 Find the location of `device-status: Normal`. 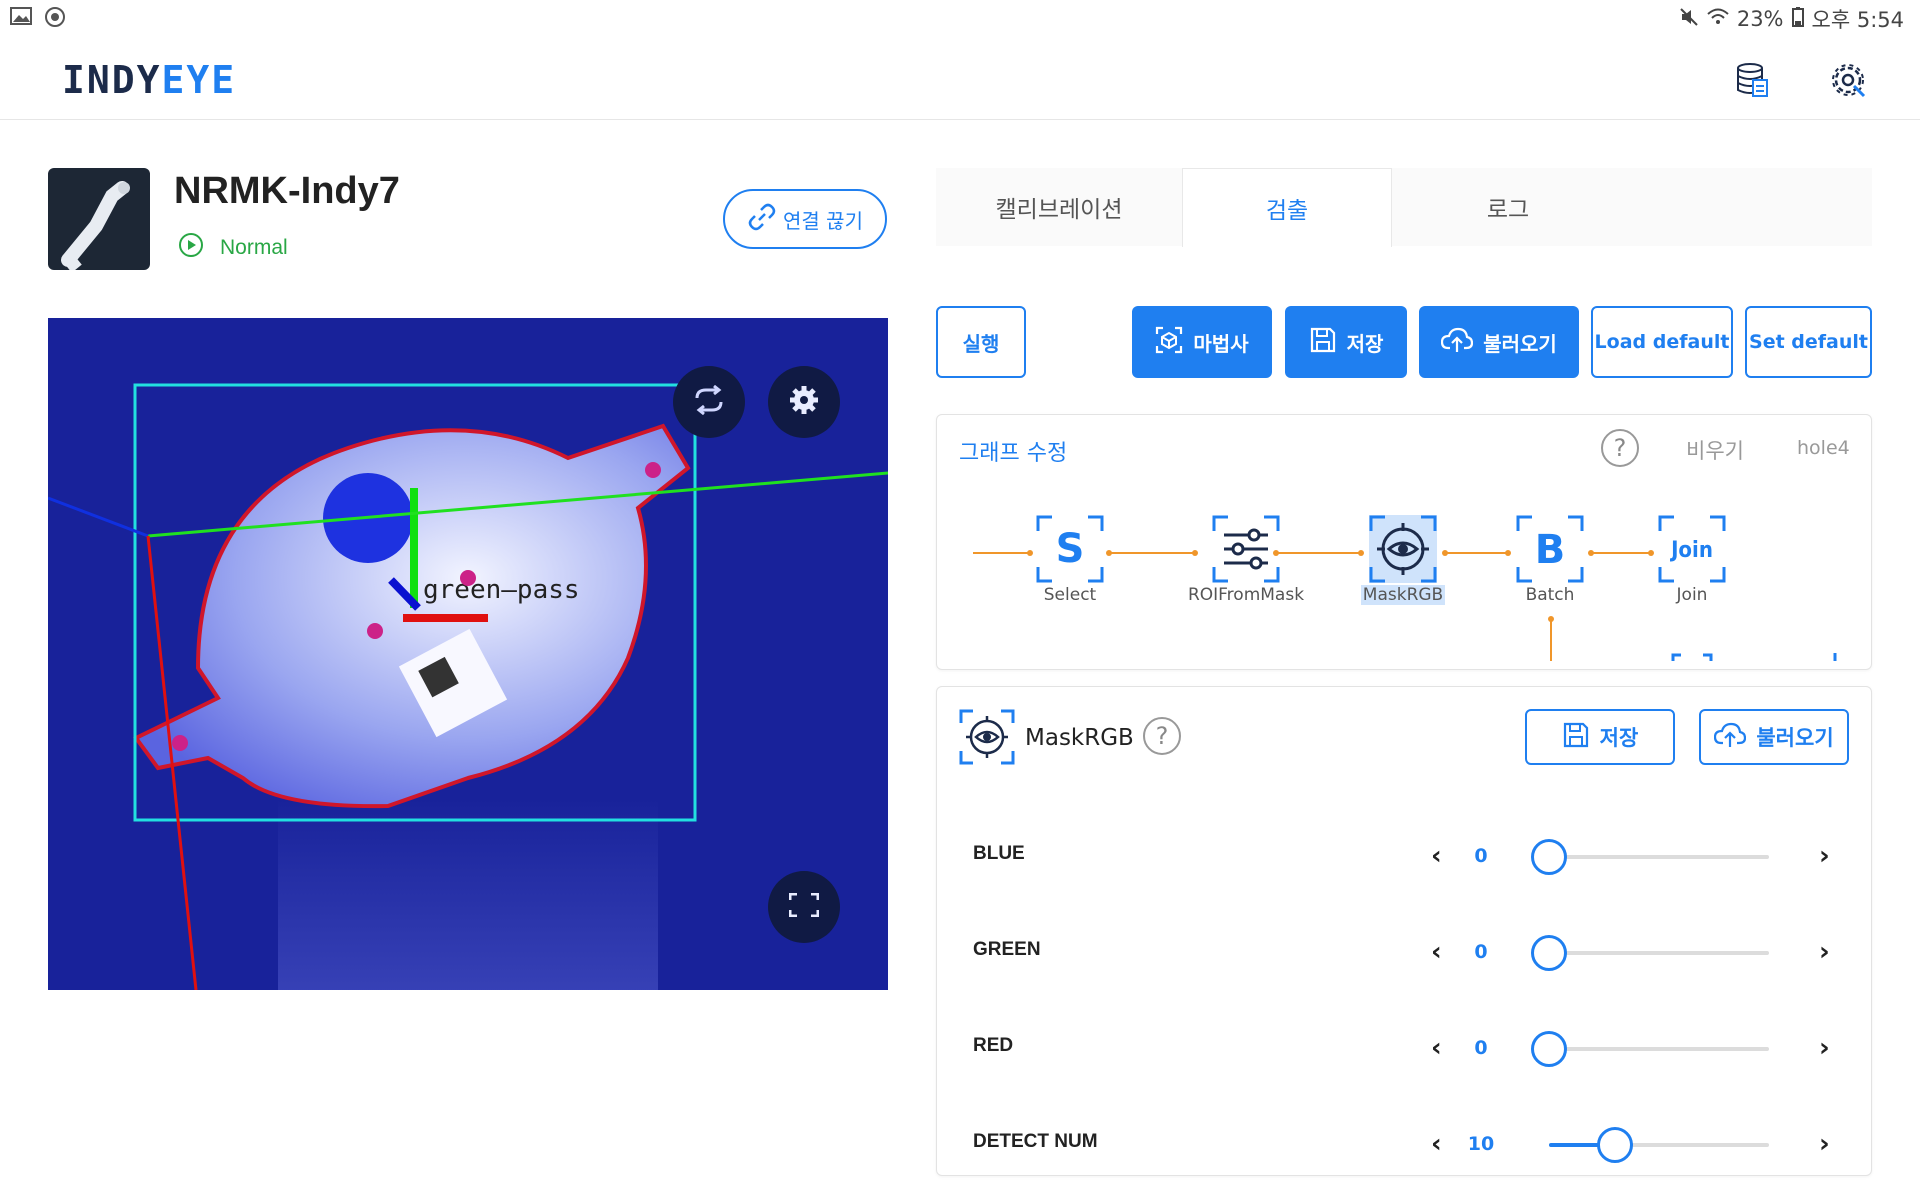

device-status: Normal is located at coordinates (233, 248).